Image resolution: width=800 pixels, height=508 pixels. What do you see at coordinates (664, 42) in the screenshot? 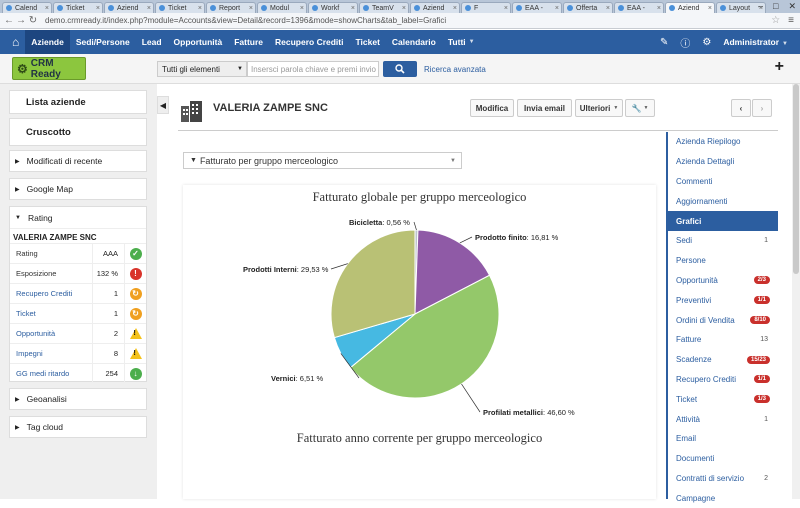
I see `brush-icon: ✎` at bounding box center [664, 42].